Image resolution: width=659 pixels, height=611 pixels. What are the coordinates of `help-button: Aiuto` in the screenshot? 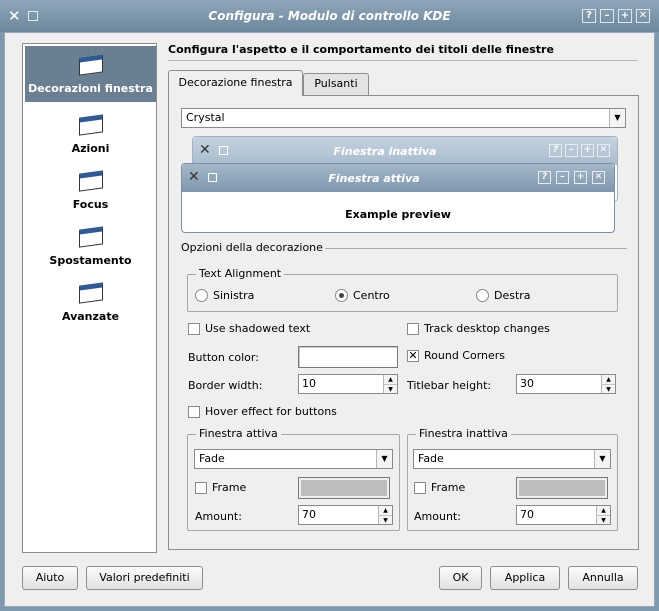 It's located at (50, 578).